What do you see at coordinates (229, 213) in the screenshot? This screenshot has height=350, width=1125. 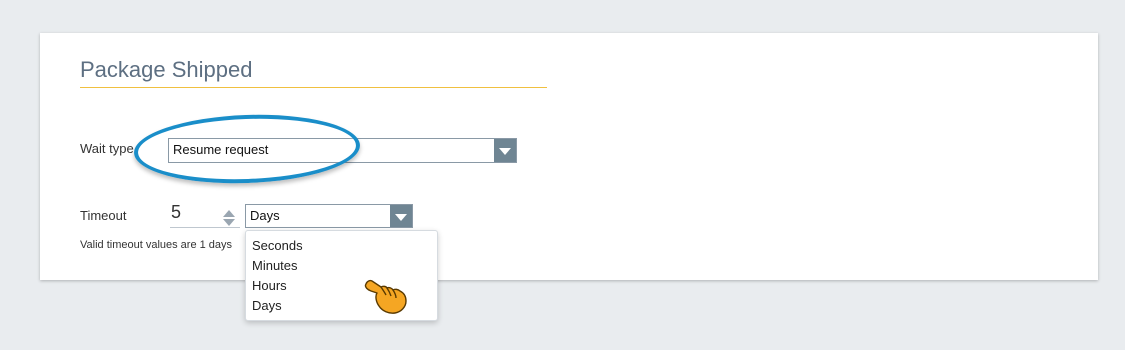 I see `spinner-up-icon` at bounding box center [229, 213].